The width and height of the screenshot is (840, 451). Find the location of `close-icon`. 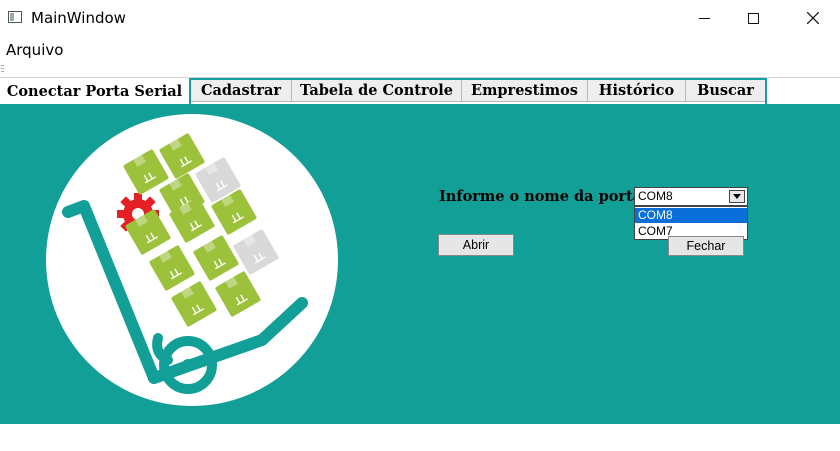

close-icon is located at coordinates (813, 18).